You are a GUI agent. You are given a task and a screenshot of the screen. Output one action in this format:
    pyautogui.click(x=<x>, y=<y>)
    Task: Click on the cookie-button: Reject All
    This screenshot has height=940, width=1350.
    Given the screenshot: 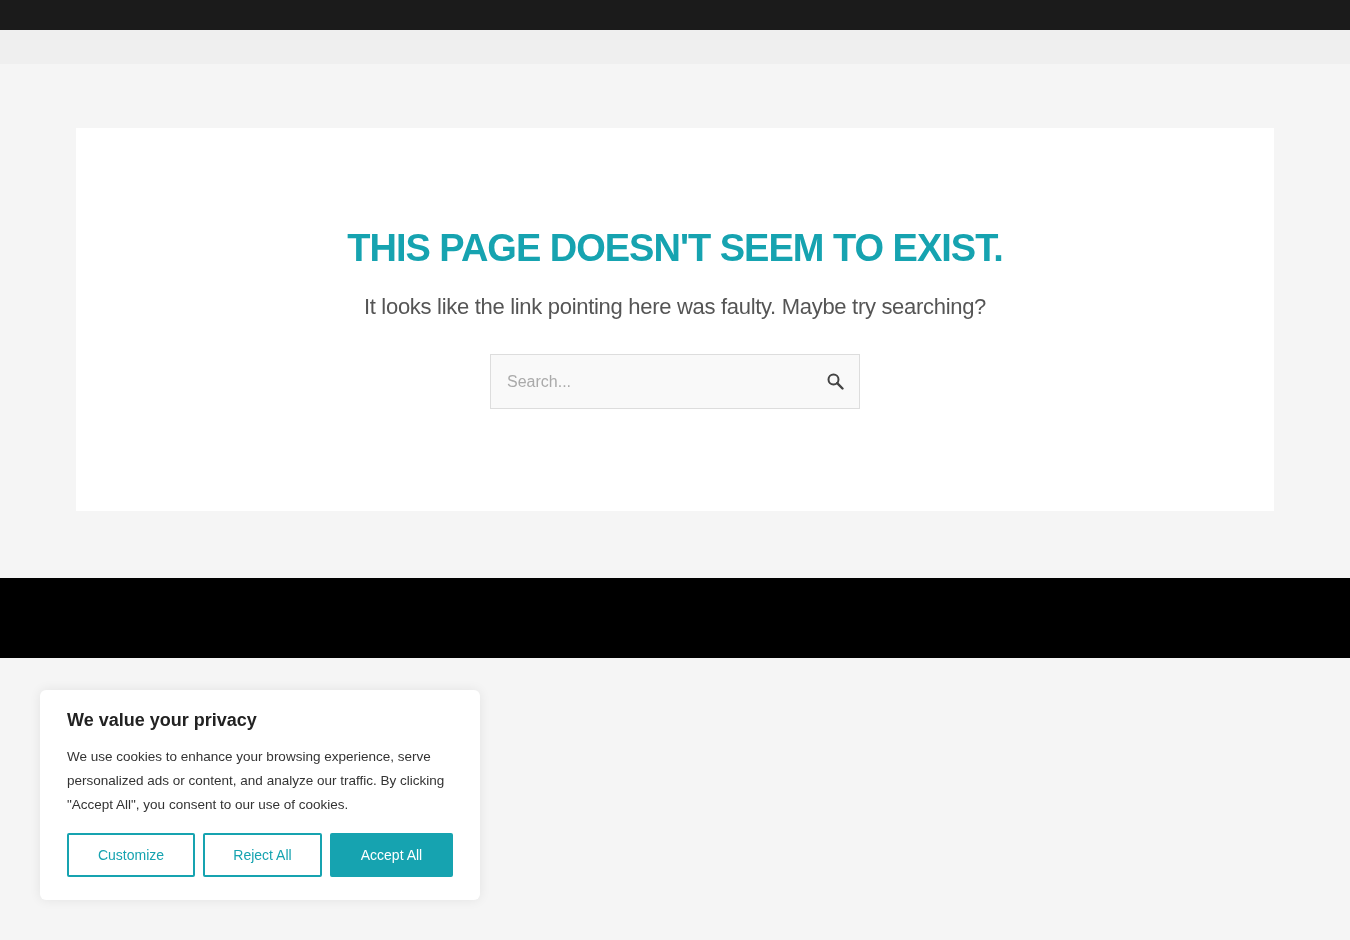 What is the action you would take?
    pyautogui.click(x=262, y=855)
    